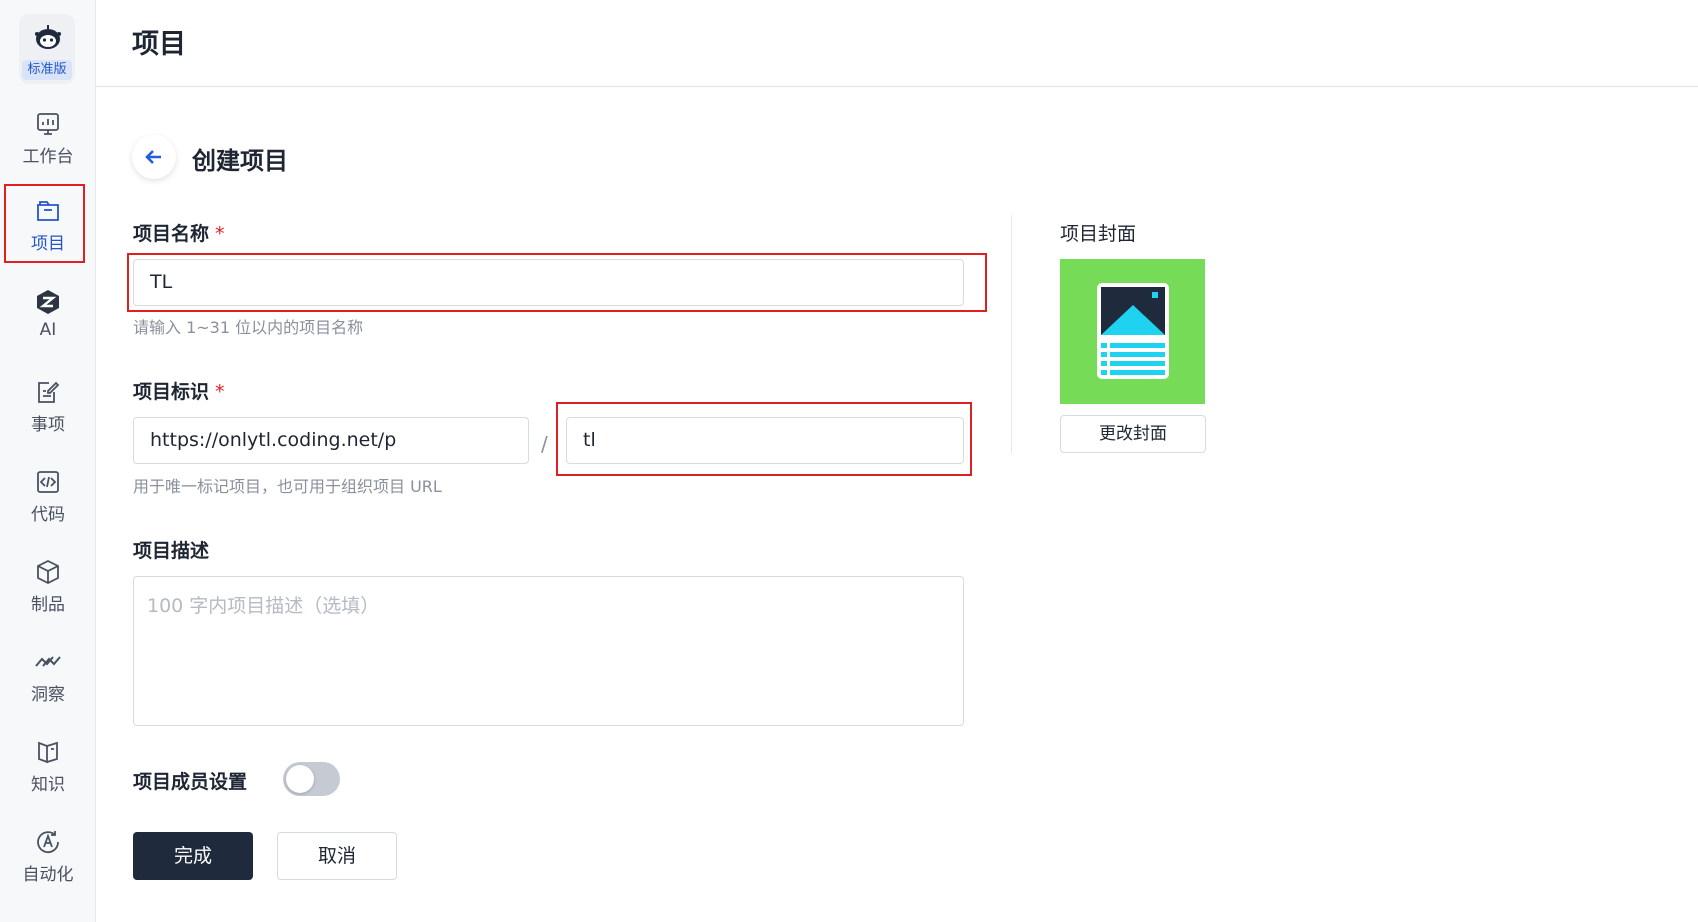 The height and width of the screenshot is (922, 1698). I want to click on identifier-input-highlight, so click(764, 439).